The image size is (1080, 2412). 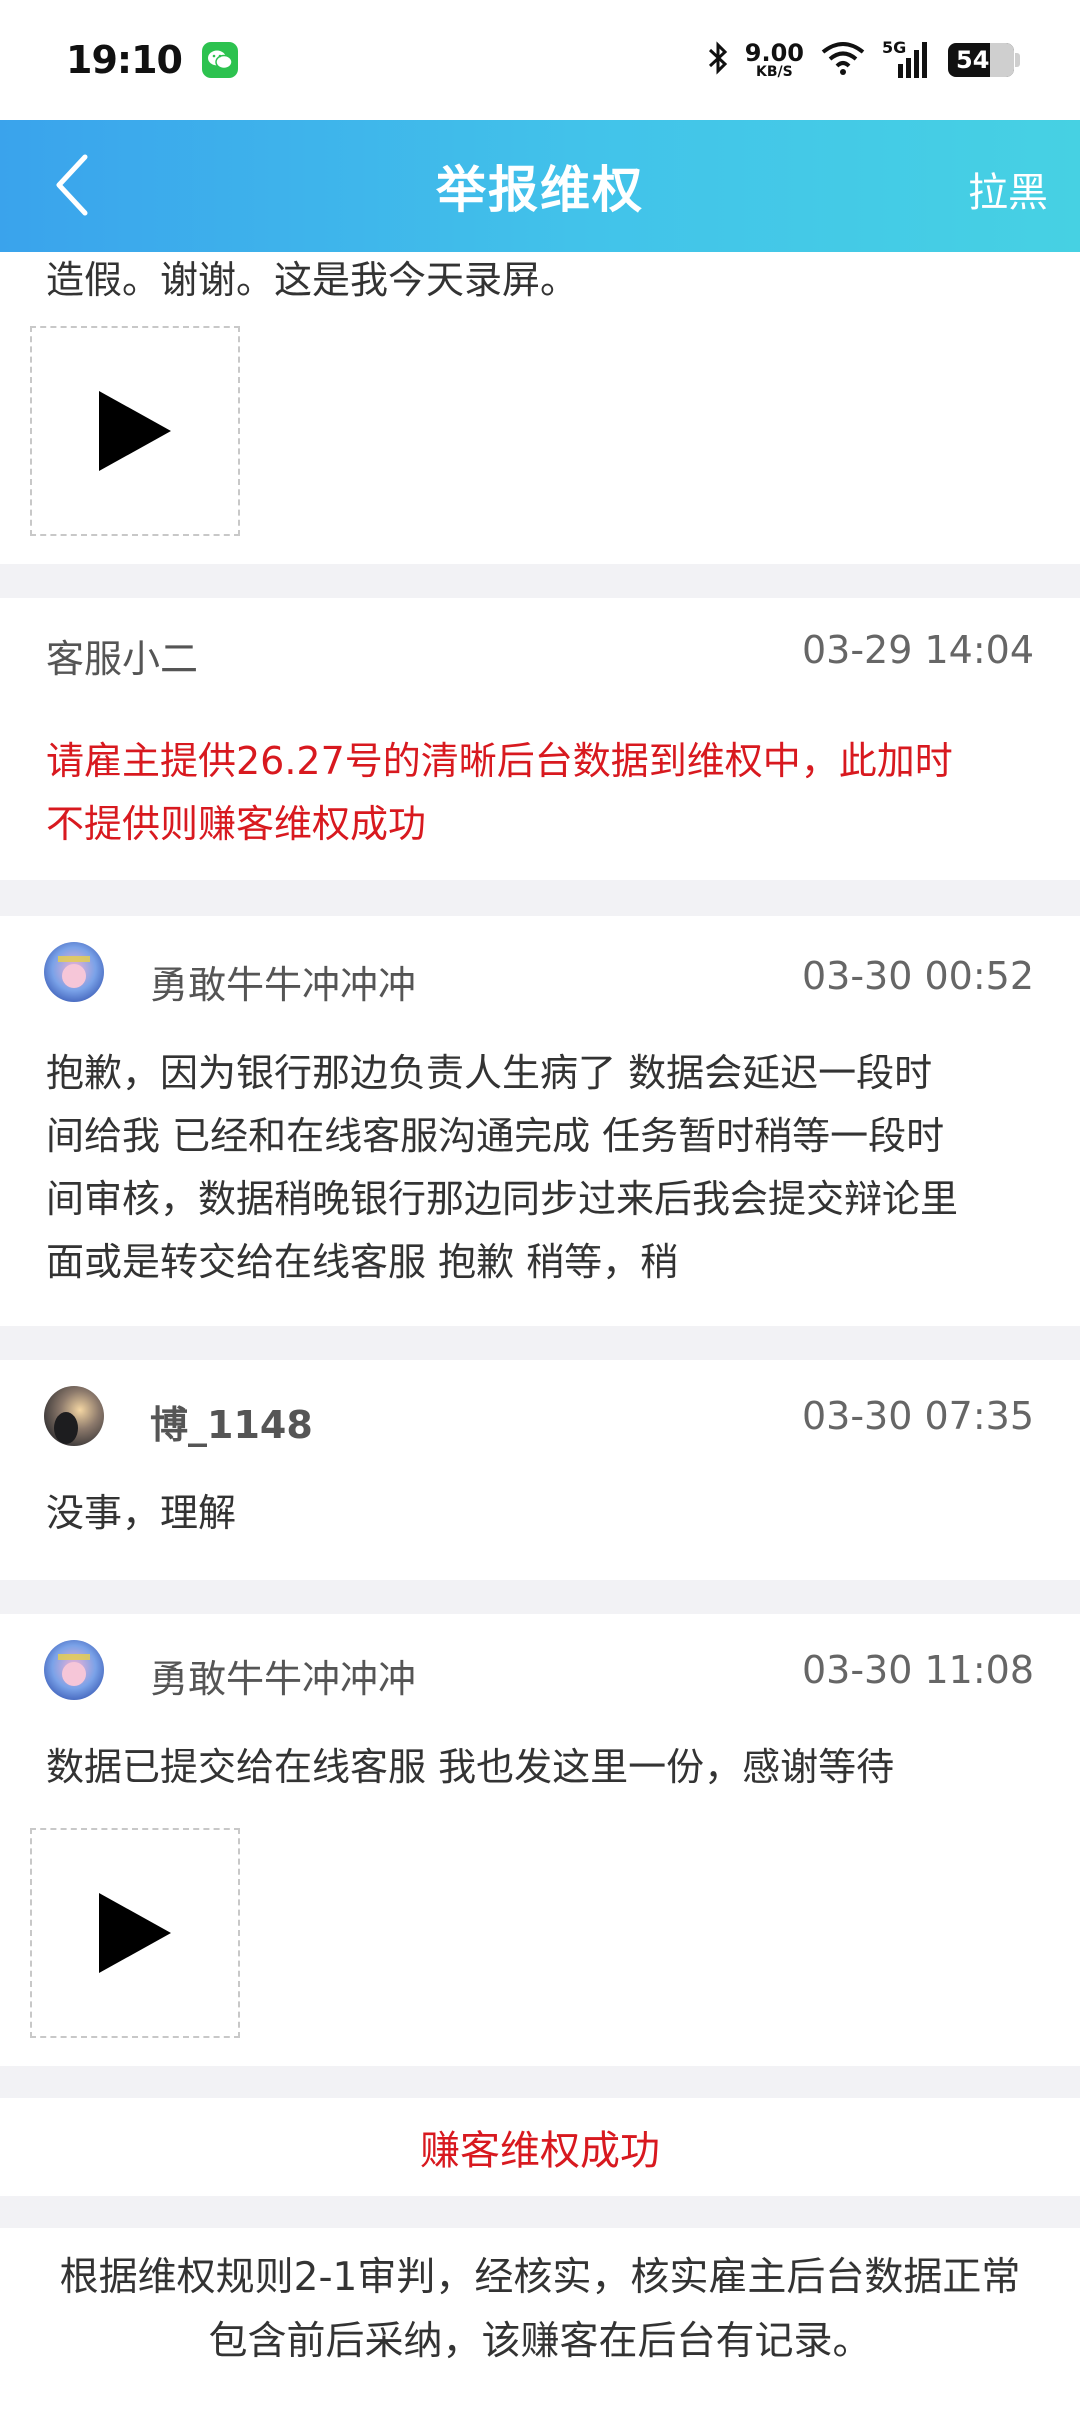 What do you see at coordinates (362, 1262) in the screenshot?
I see `message-line: 面或是转交给在线客服 抱歉 稍等，稍` at bounding box center [362, 1262].